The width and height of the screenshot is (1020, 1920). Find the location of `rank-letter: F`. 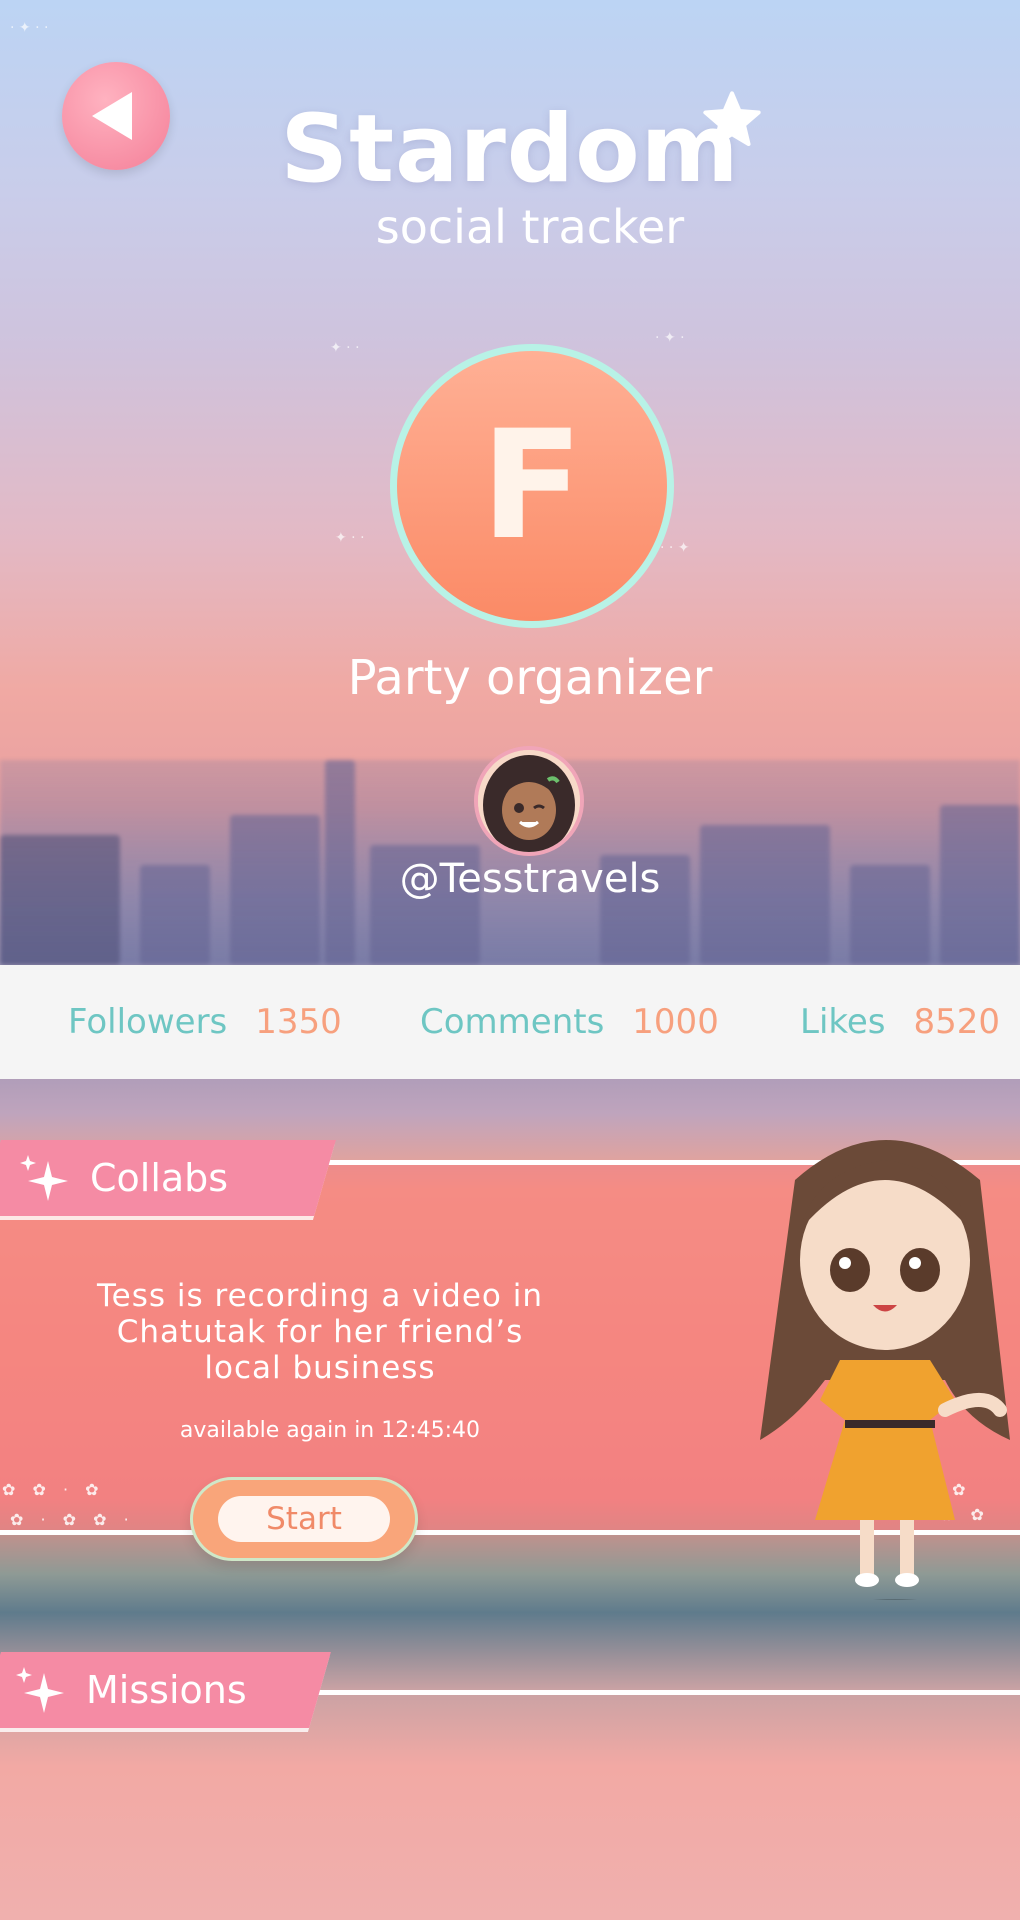

rank-letter: F is located at coordinates (532, 486).